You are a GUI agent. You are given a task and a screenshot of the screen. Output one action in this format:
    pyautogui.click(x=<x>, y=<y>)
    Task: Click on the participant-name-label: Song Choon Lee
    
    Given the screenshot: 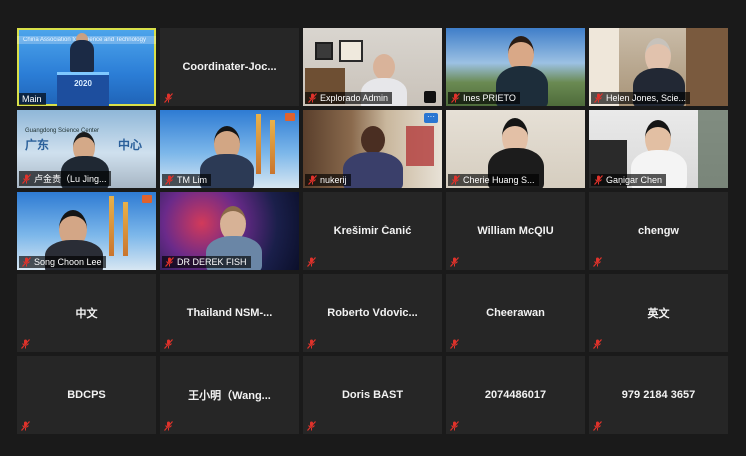 What is the action you would take?
    pyautogui.click(x=62, y=262)
    